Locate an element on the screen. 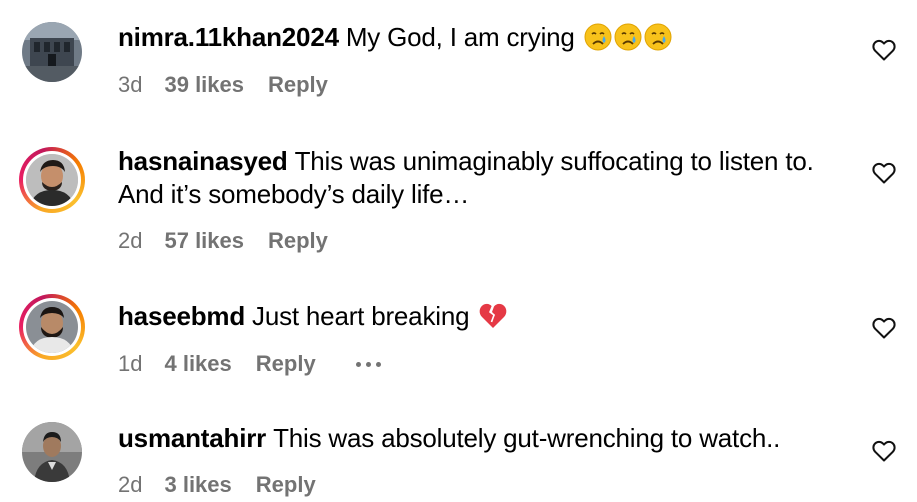 This screenshot has width=917, height=502. comment-meta: 2d 3 likes Reply is located at coordinates (217, 485).